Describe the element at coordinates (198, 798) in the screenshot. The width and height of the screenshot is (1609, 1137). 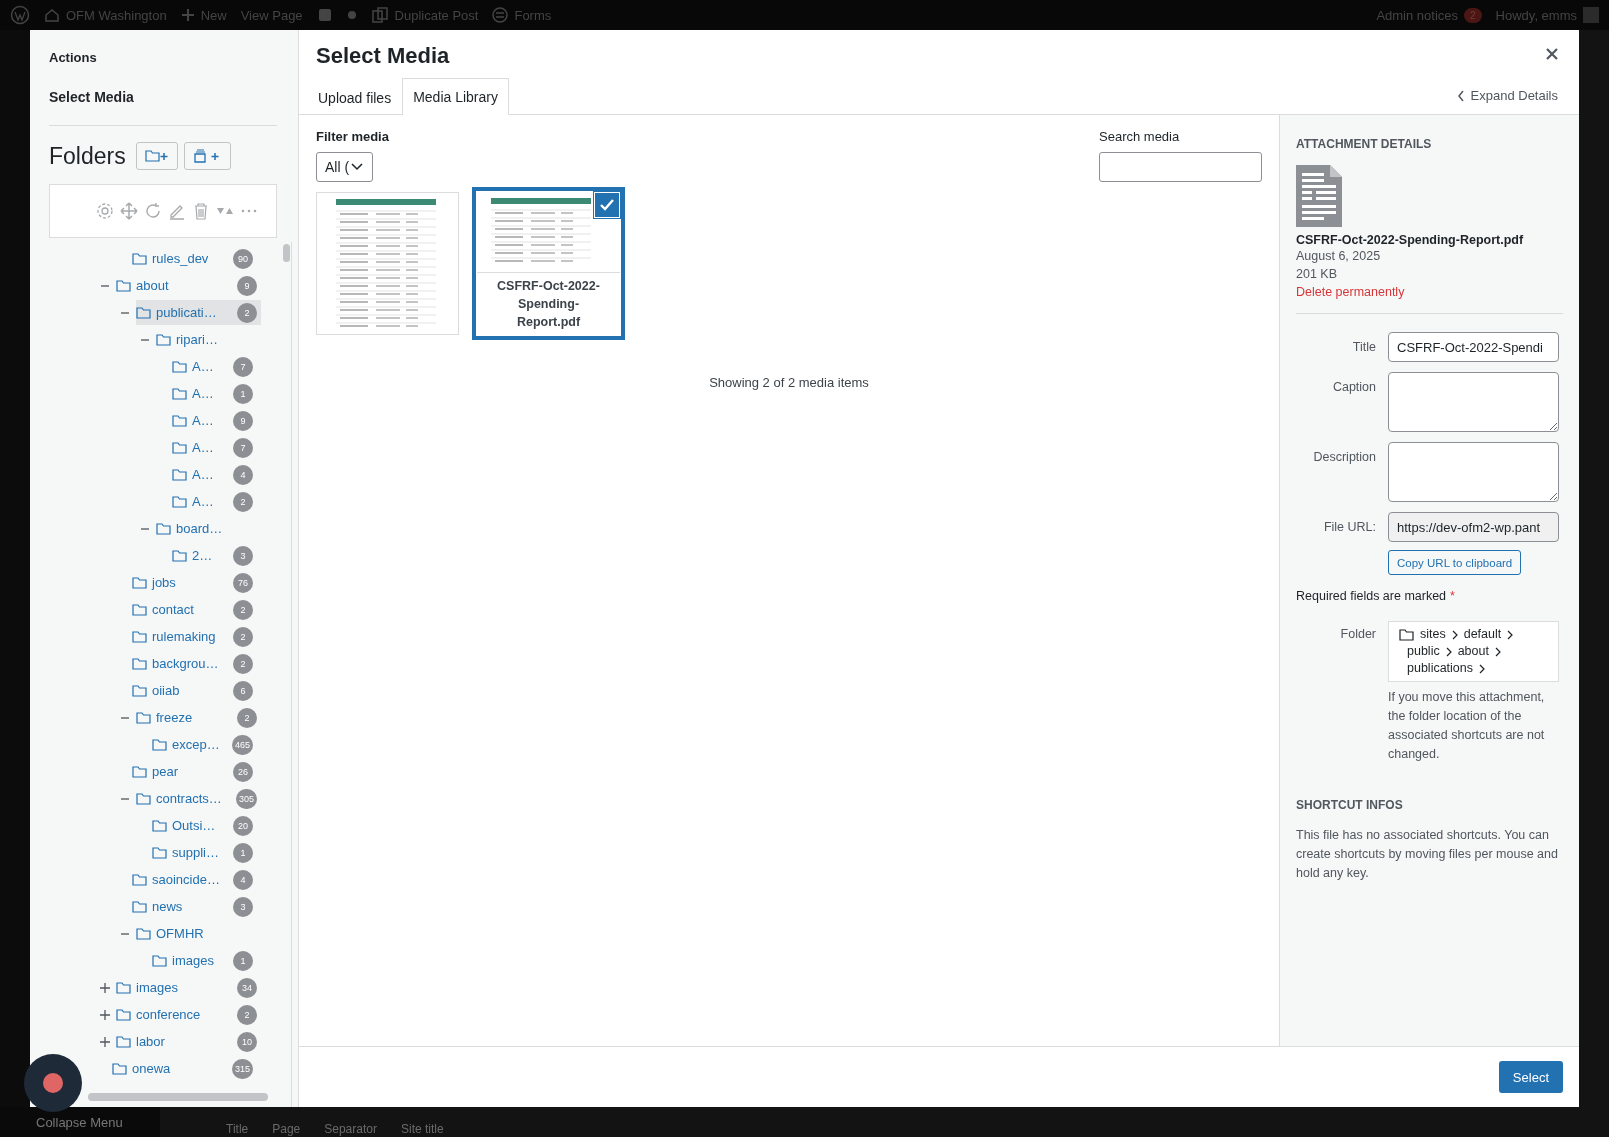
I see `folder-item: contracts… 305` at that location.